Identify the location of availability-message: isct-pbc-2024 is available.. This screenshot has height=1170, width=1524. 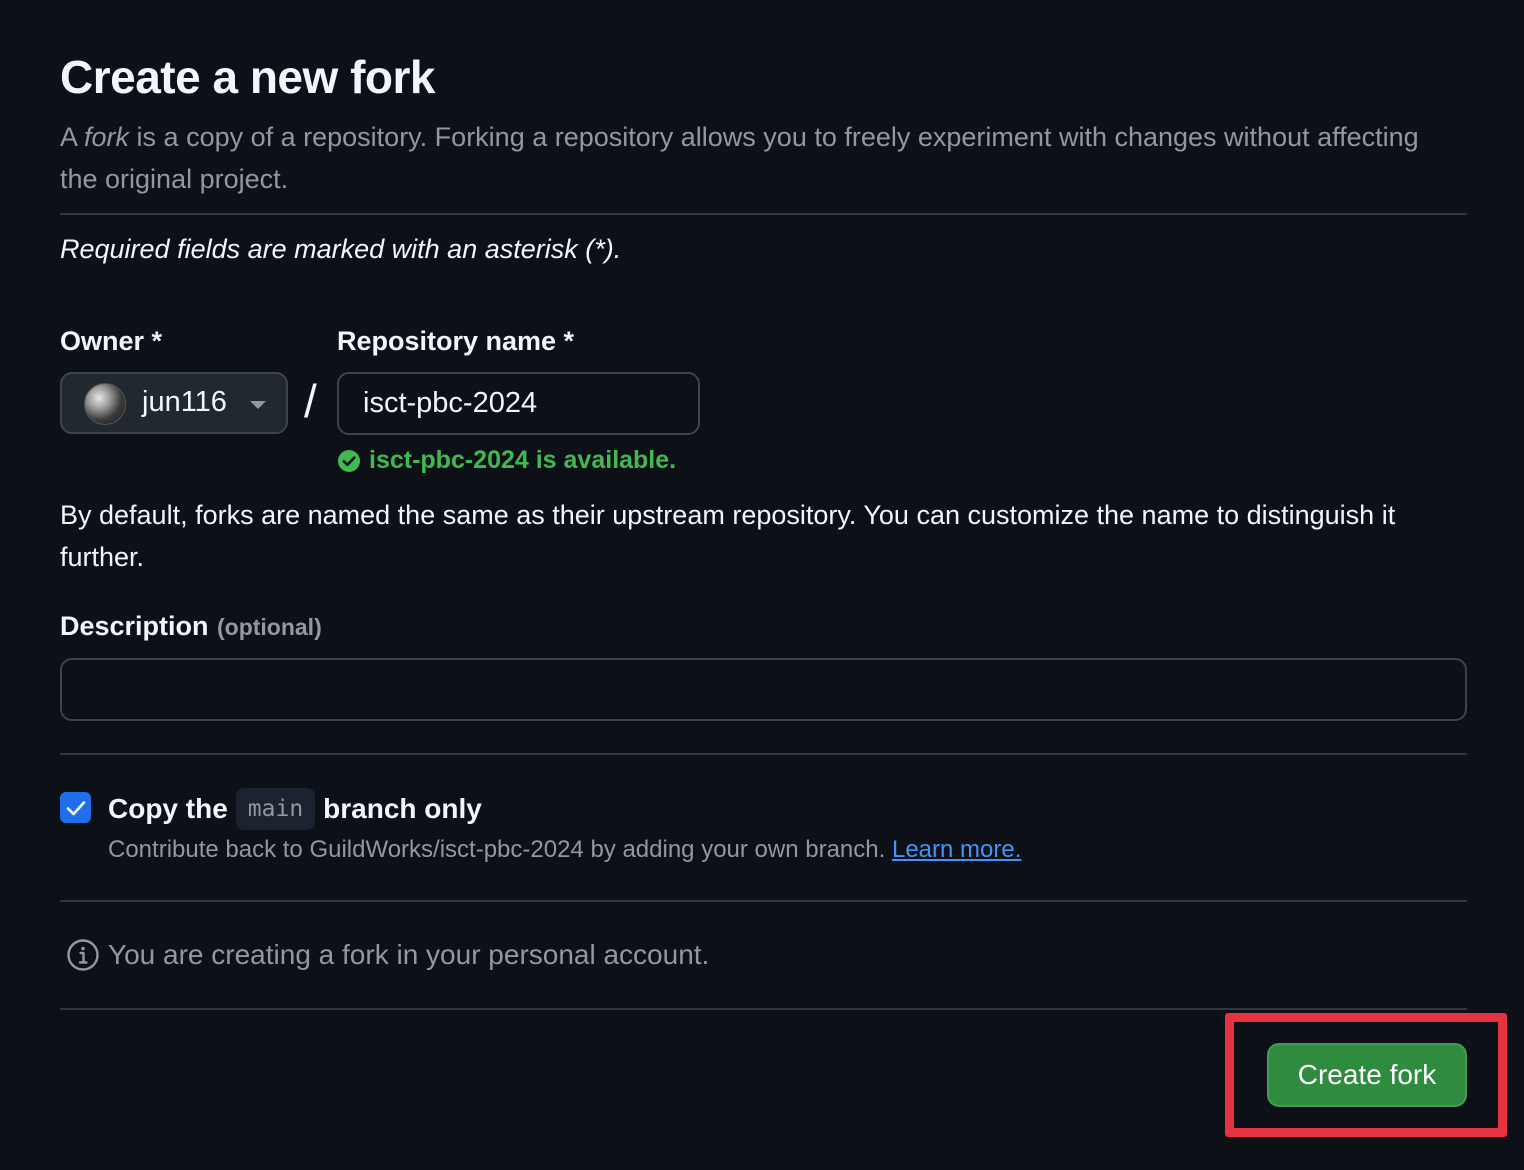
(506, 460).